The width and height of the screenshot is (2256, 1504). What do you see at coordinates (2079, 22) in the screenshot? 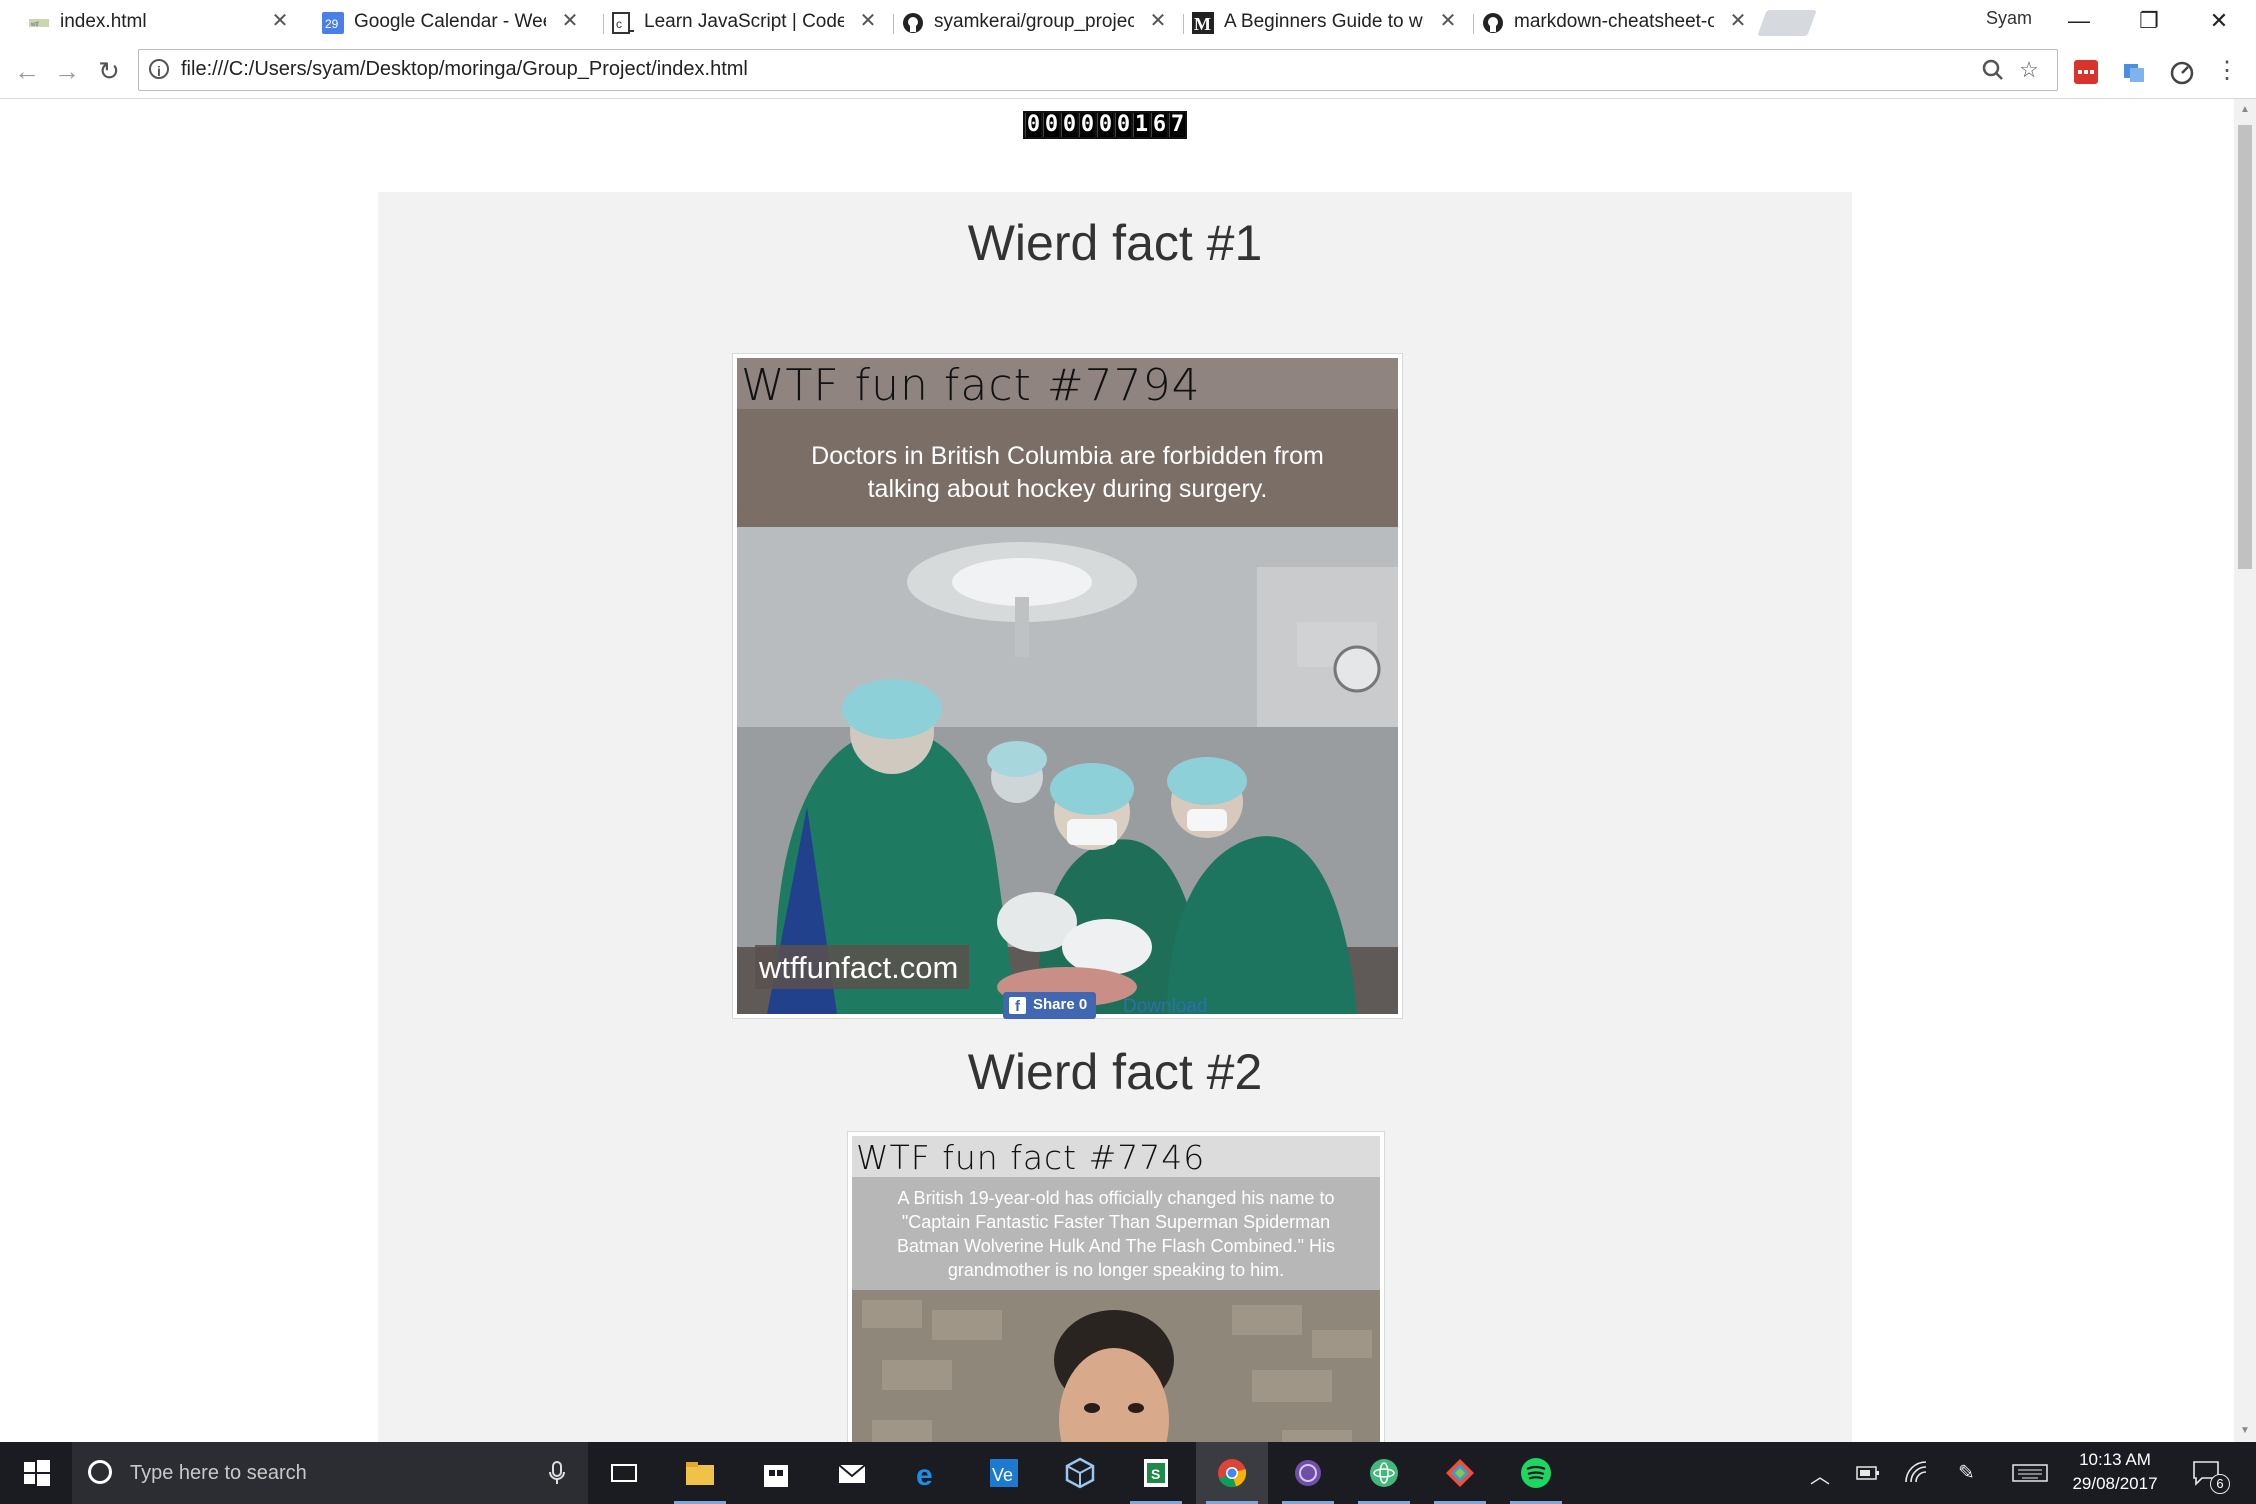
I see `minimize-icon: —` at bounding box center [2079, 22].